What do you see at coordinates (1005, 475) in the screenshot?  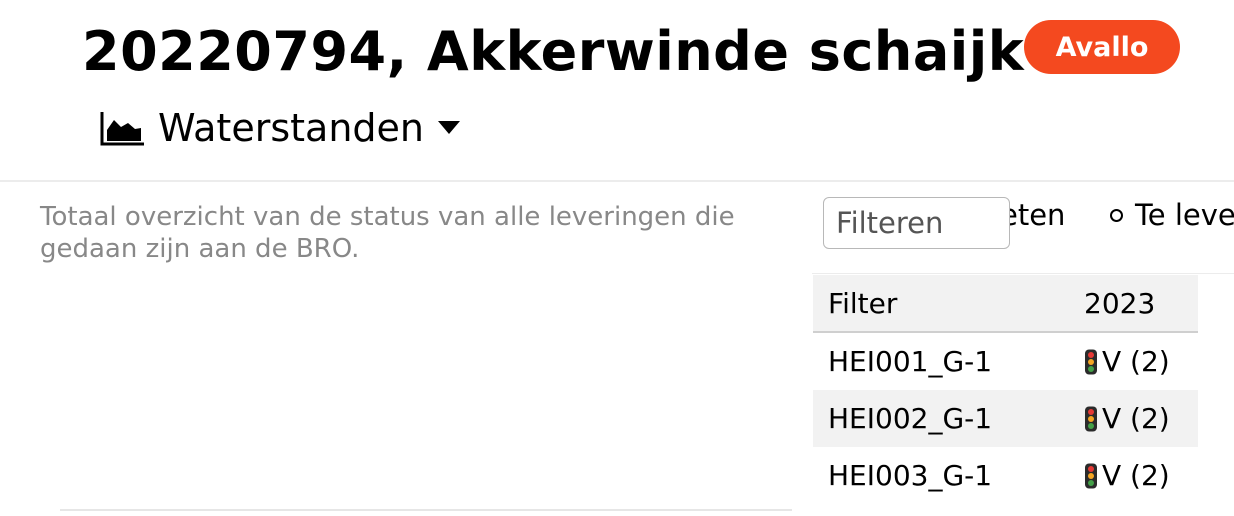 I see `table-row: HEI003_G-1 V (2)` at bounding box center [1005, 475].